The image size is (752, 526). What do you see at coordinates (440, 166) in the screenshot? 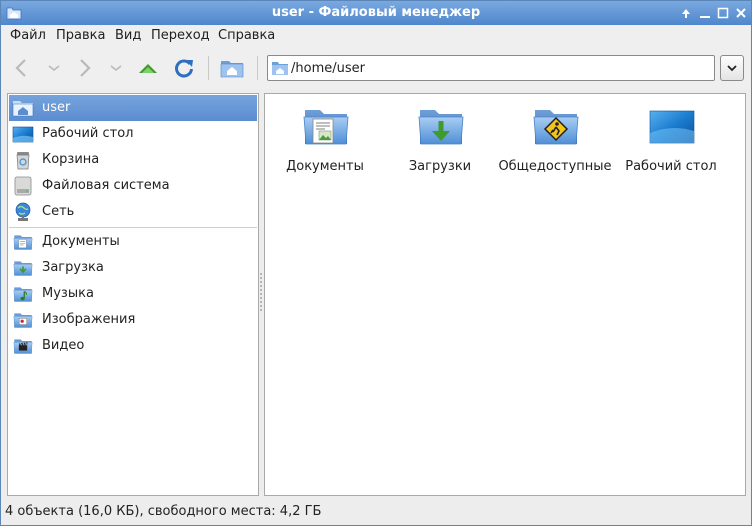
I see `file-item-label: Загрузки` at bounding box center [440, 166].